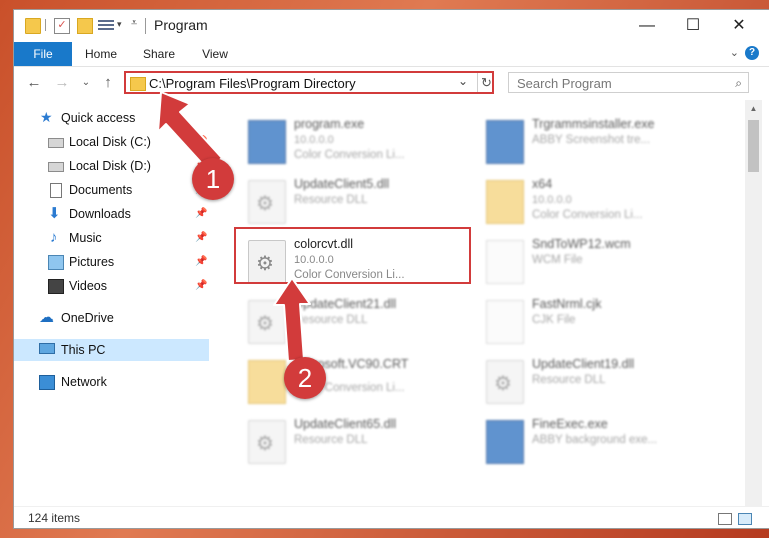  I want to click on annotation-arrows, so click(234, 226).